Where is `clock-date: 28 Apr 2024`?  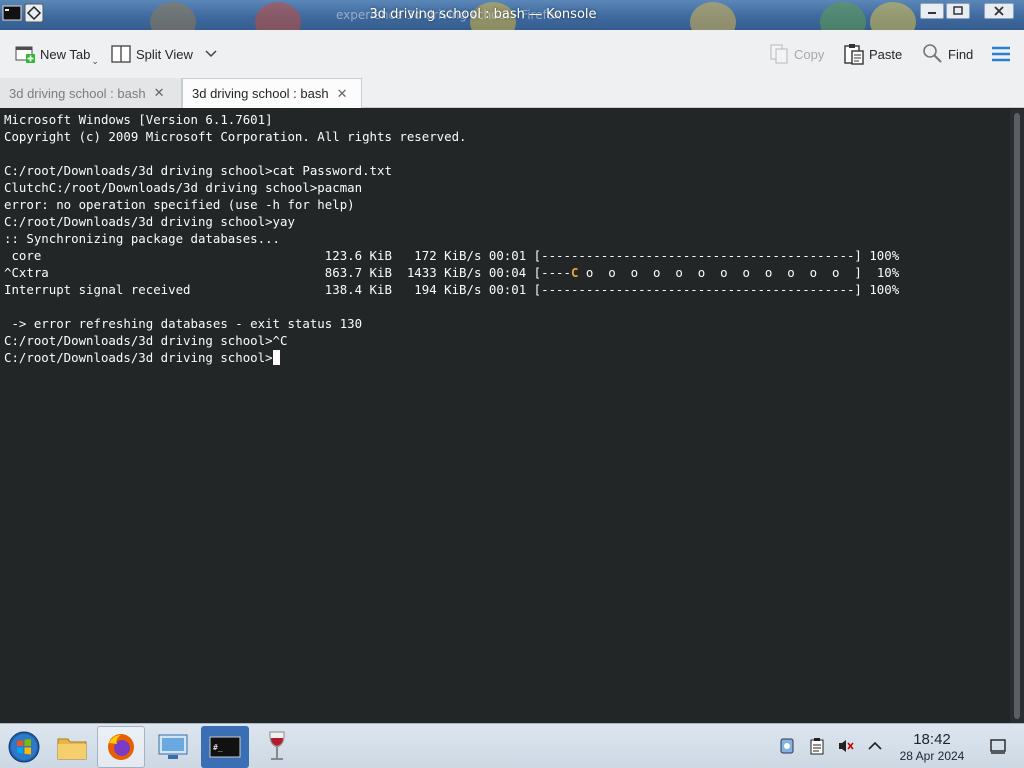
clock-date: 28 Apr 2024 is located at coordinates (932, 756).